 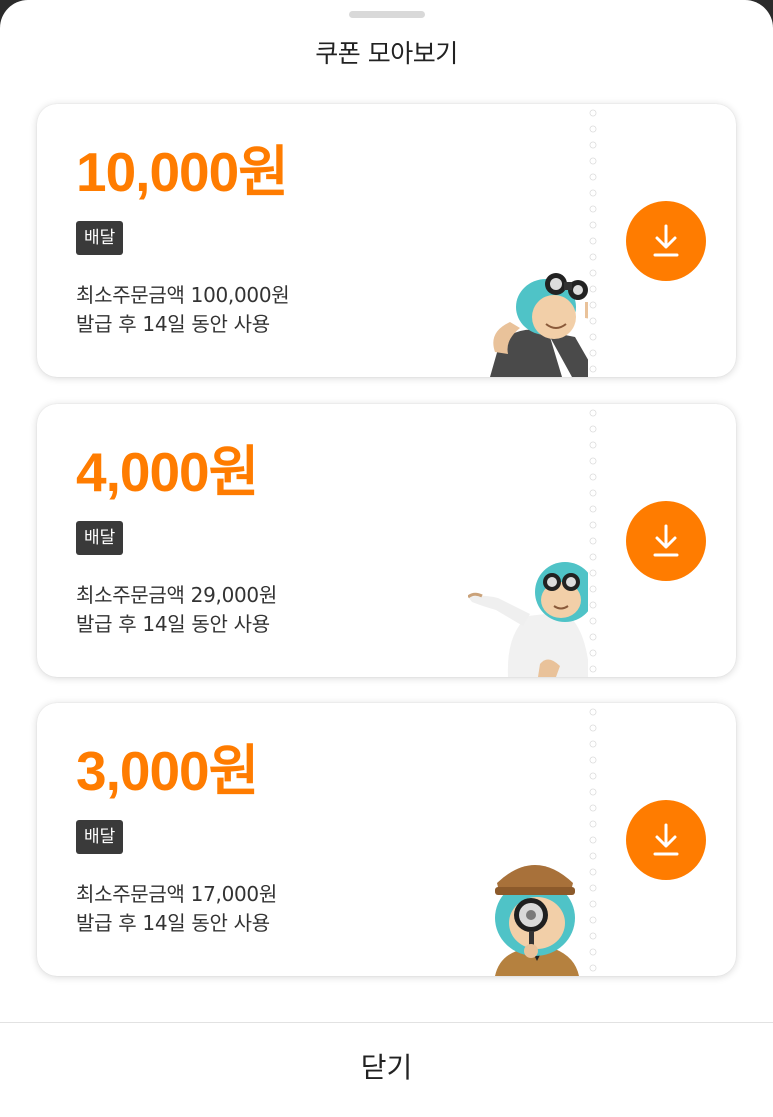 What do you see at coordinates (176, 595) in the screenshot?
I see `coupon-min-order: 최소주문금액 29,000원` at bounding box center [176, 595].